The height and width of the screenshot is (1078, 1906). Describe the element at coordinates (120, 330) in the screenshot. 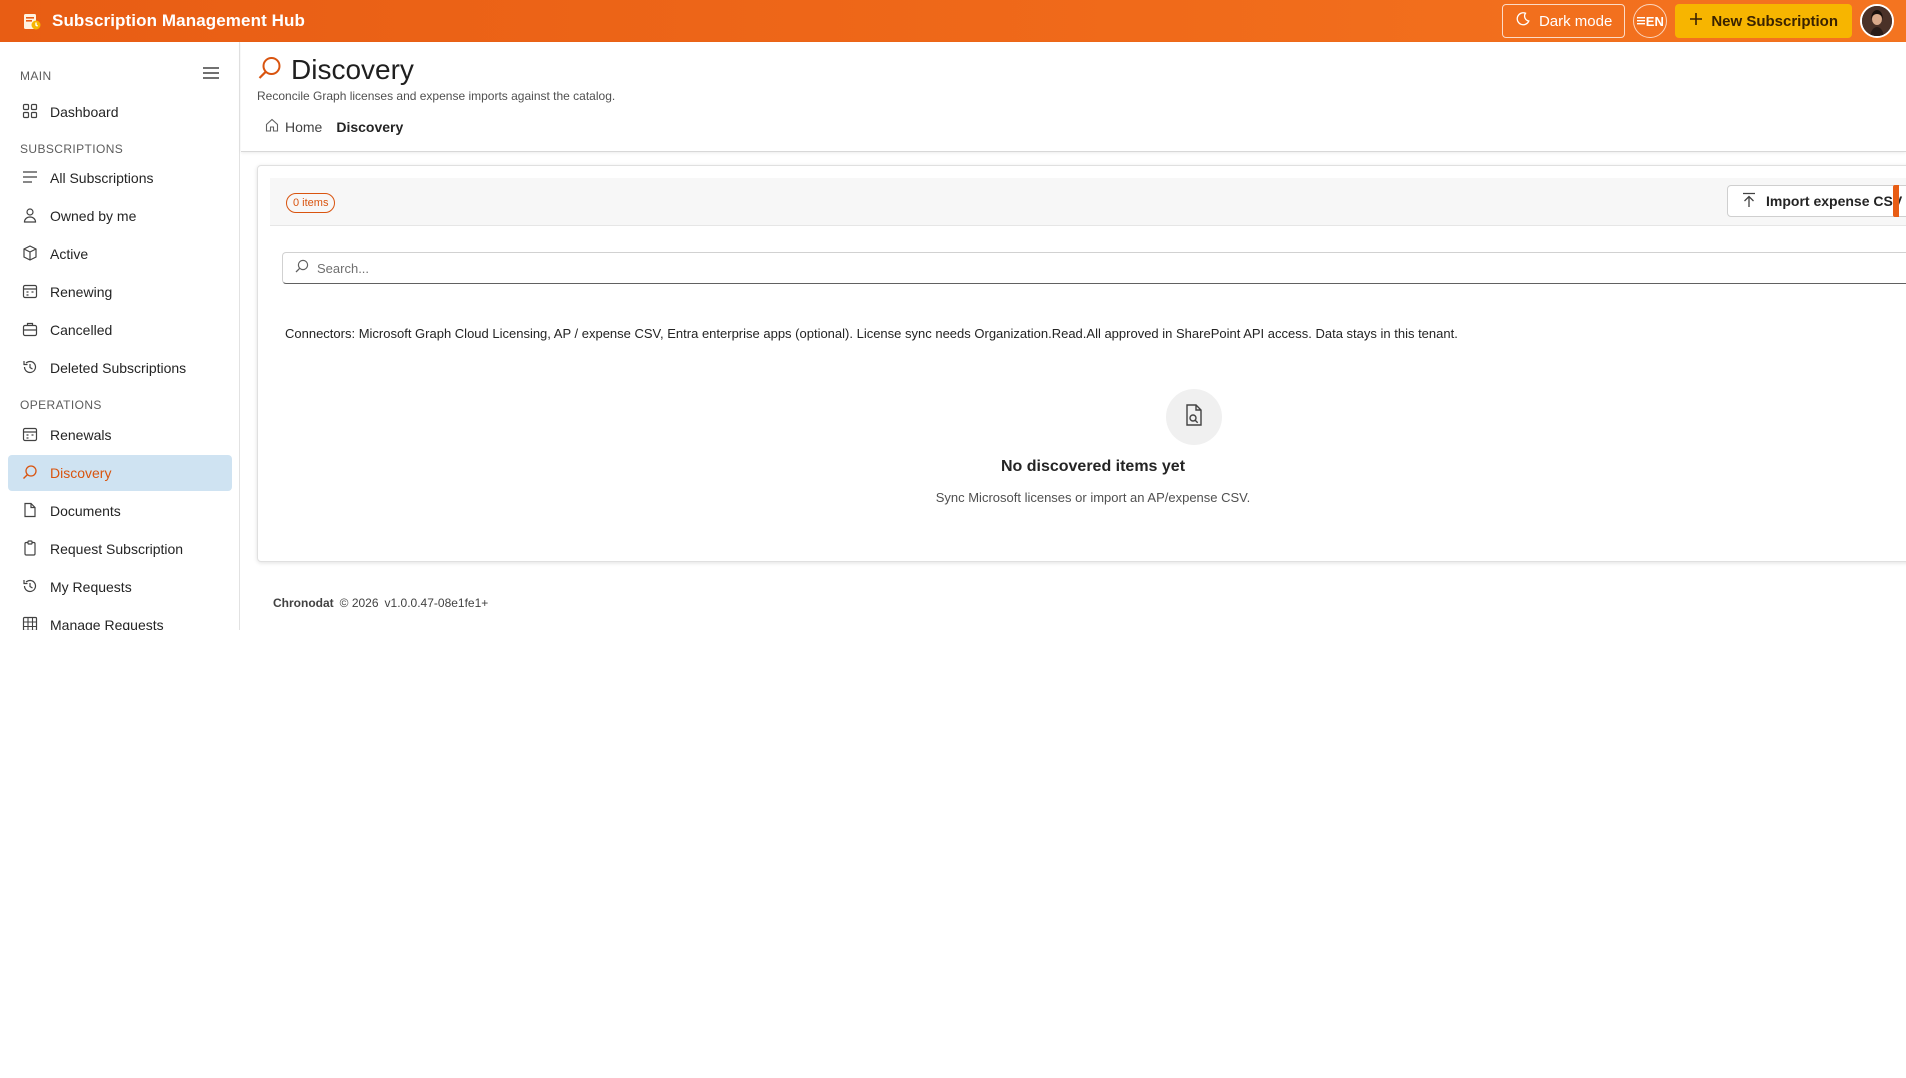

I see `sidebar-item-cancelled: Cancelled` at that location.